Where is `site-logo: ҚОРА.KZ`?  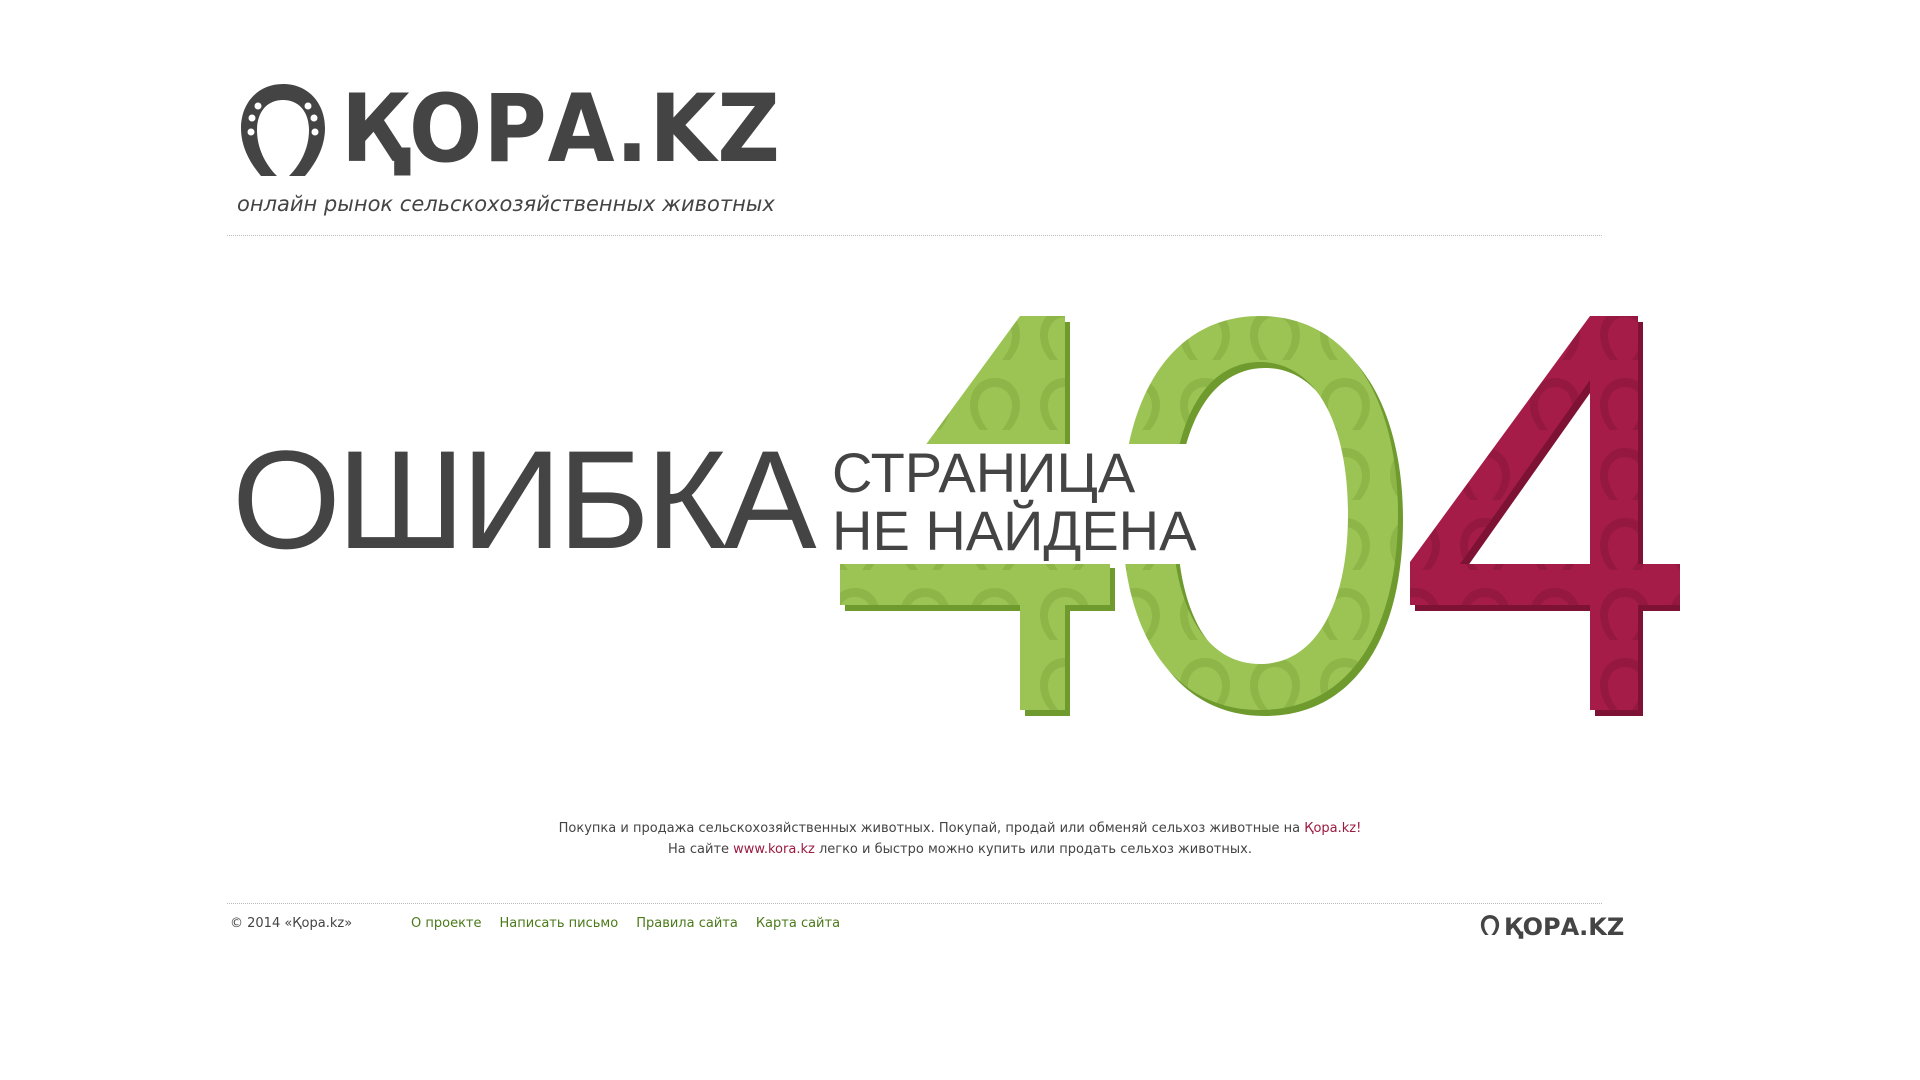
site-logo: ҚОРА.KZ is located at coordinates (528, 130).